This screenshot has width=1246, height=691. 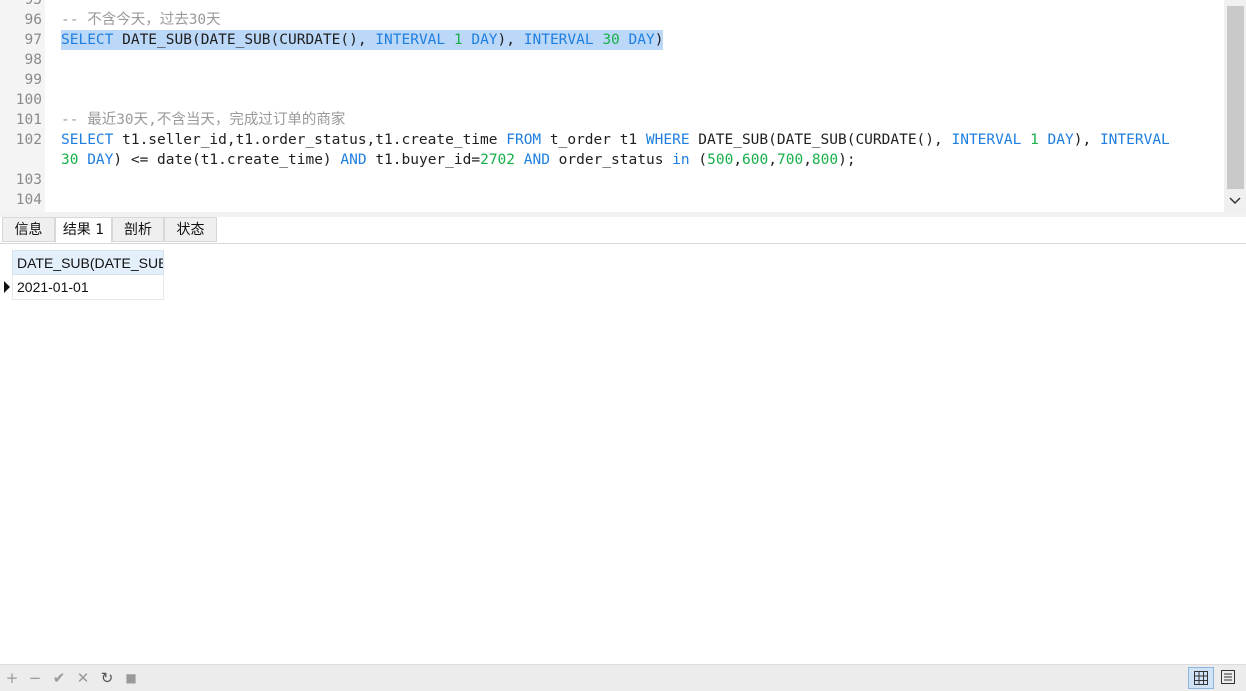 What do you see at coordinates (623, 230) in the screenshot?
I see `result-tabs: 信息 结果 1 剖析 状态` at bounding box center [623, 230].